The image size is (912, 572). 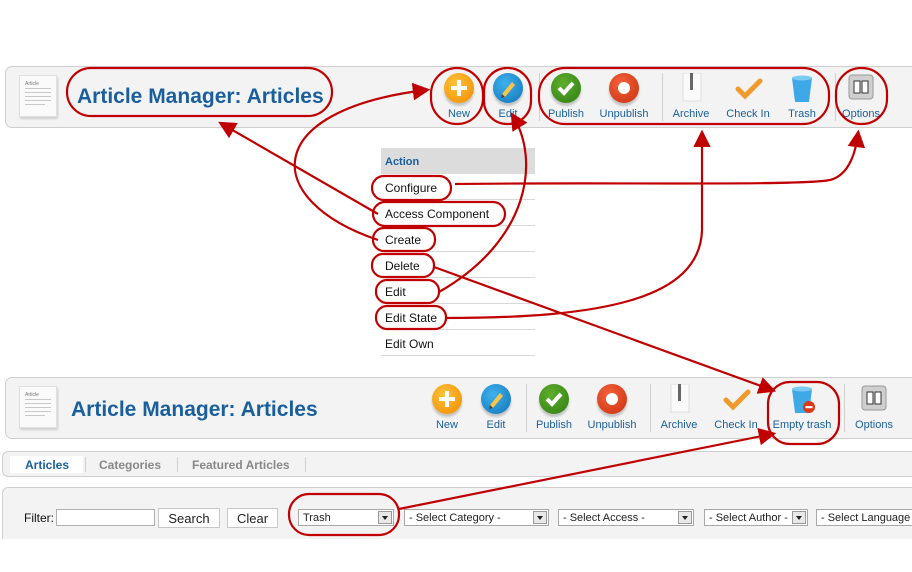 I want to click on tab-categories: Categories, so click(x=130, y=464).